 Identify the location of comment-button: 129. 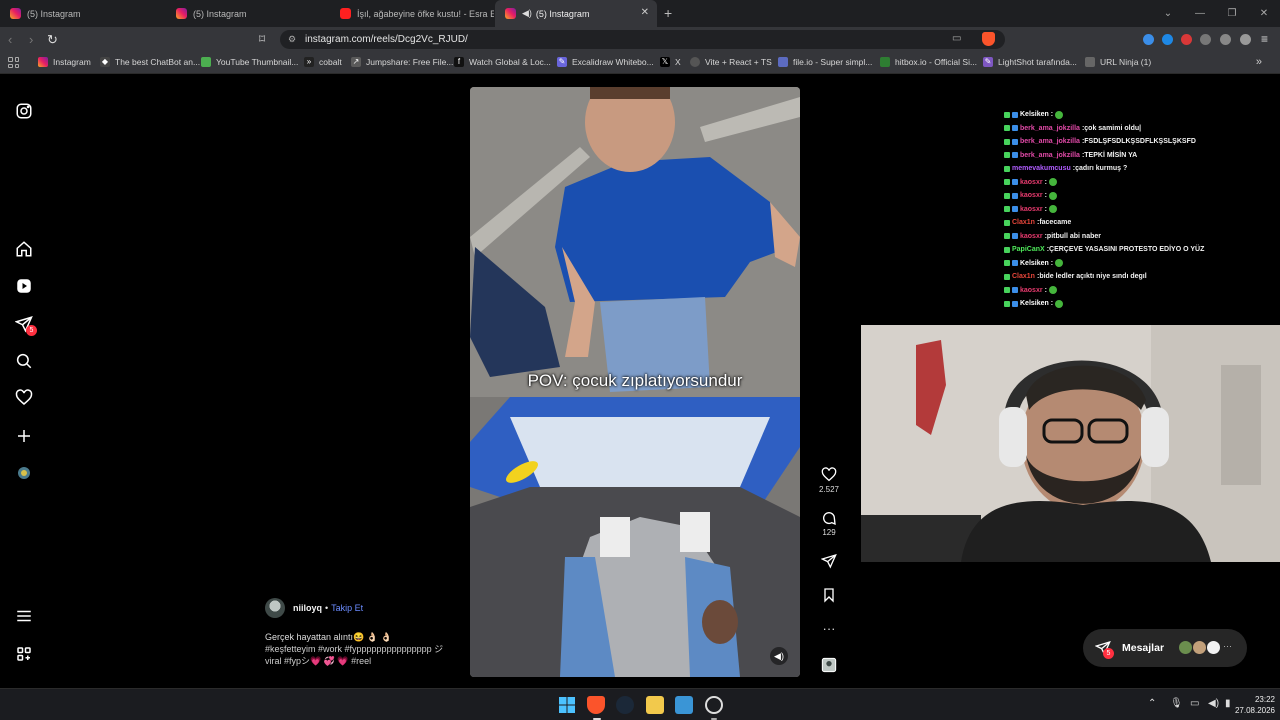
(829, 523).